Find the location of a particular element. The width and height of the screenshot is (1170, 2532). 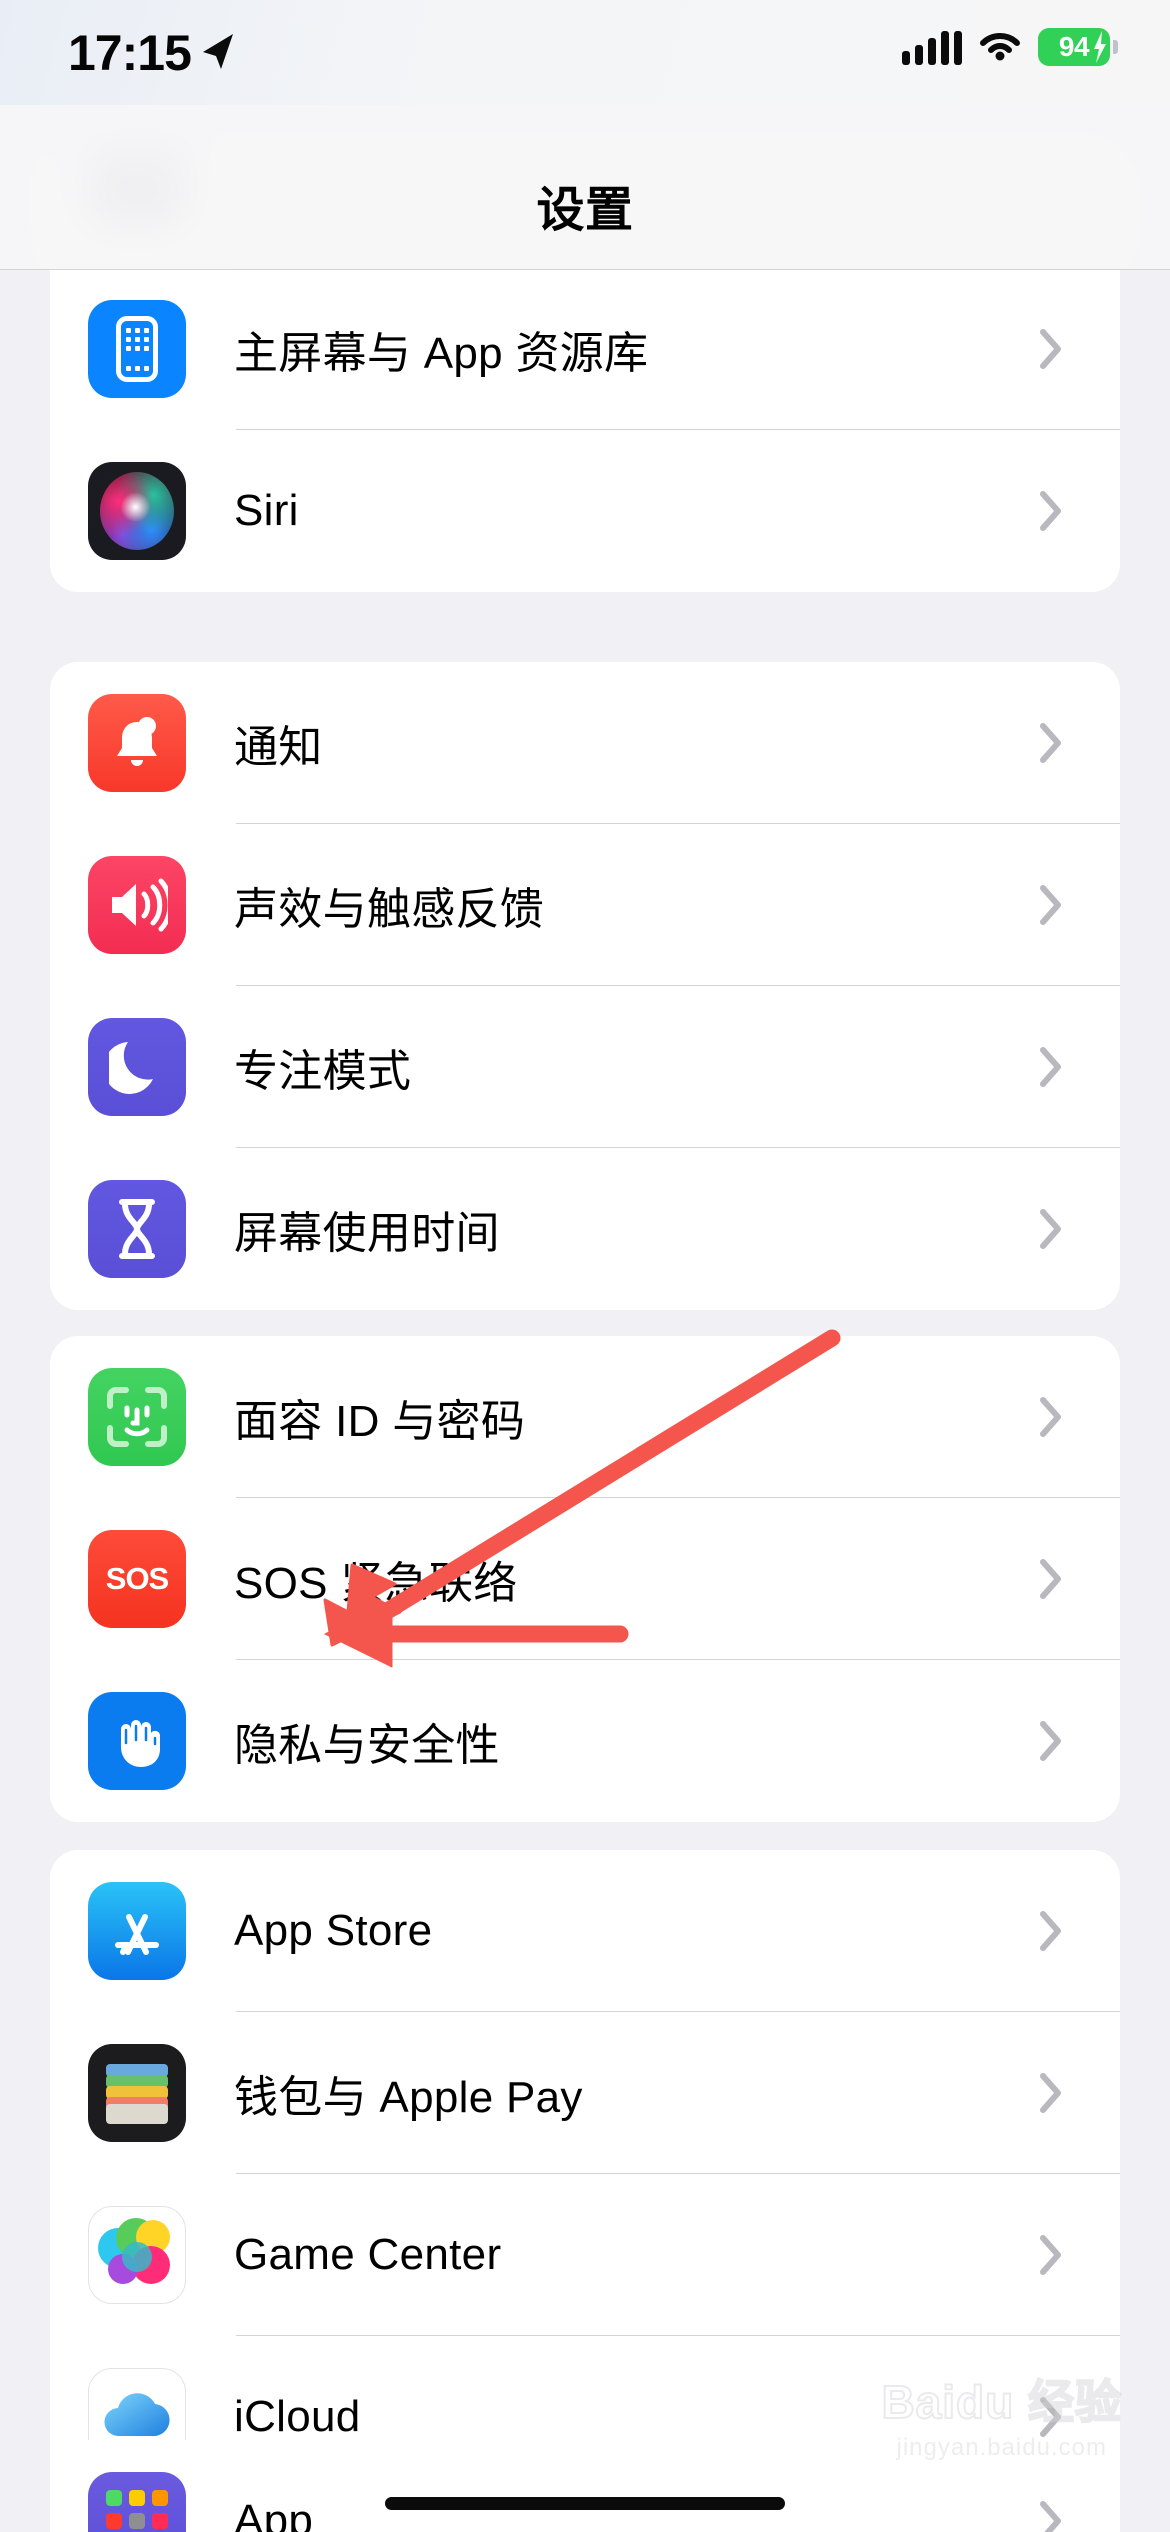

status-bar: 17:15 94 is located at coordinates (585, 52).